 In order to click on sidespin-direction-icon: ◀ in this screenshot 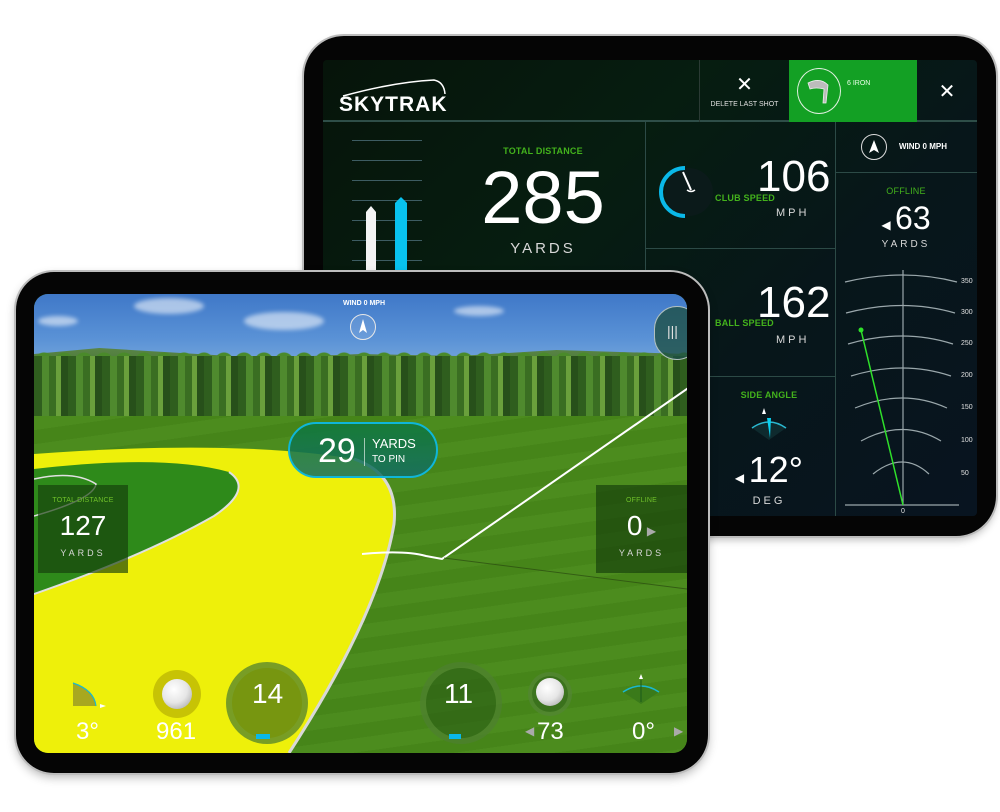, I will do `click(530, 731)`.